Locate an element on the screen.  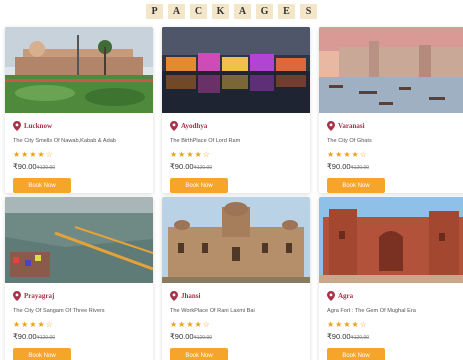
package-image-ayodhya is located at coordinates (236, 70).